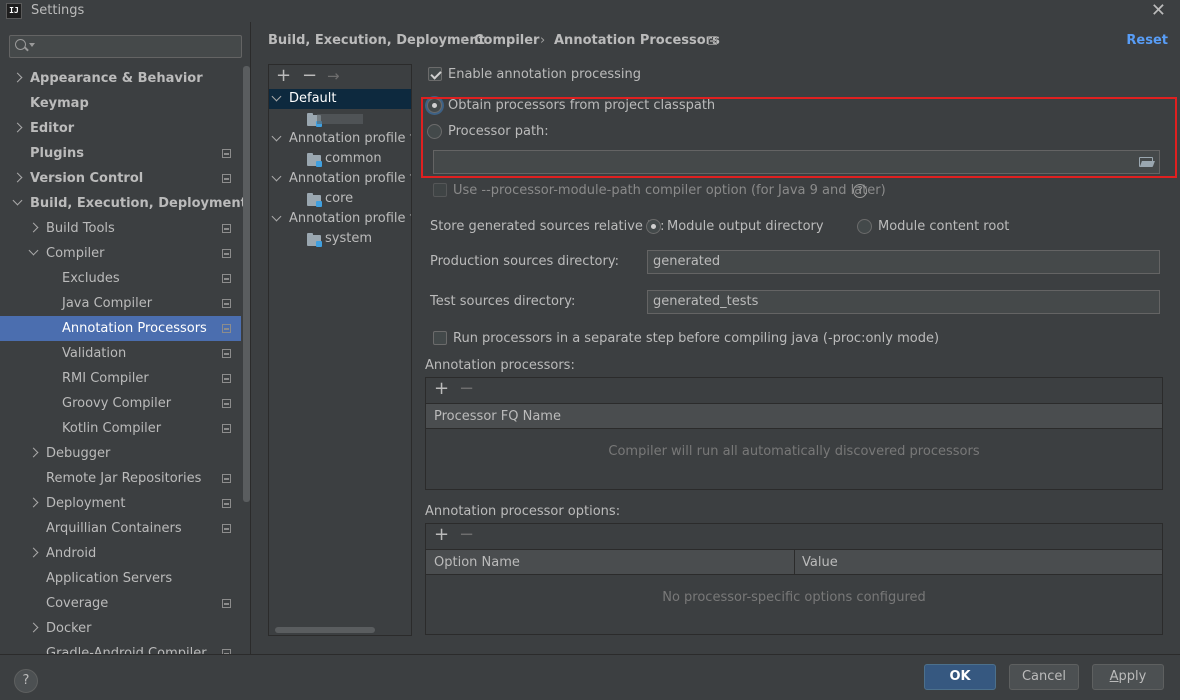  I want to click on sidebar-item: Appearance & Behavior, so click(120, 78).